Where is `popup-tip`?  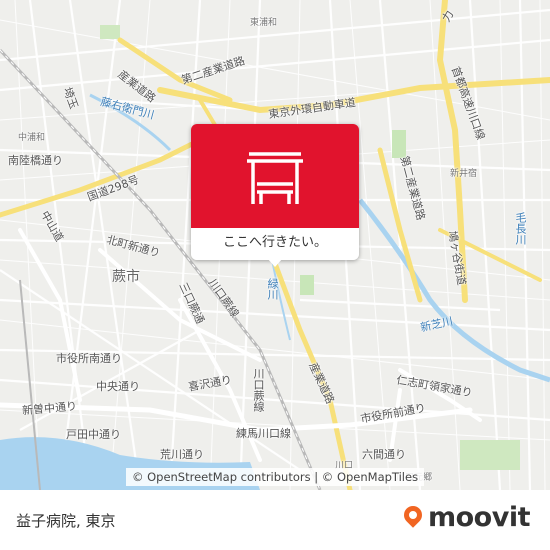 popup-tip is located at coordinates (275, 262).